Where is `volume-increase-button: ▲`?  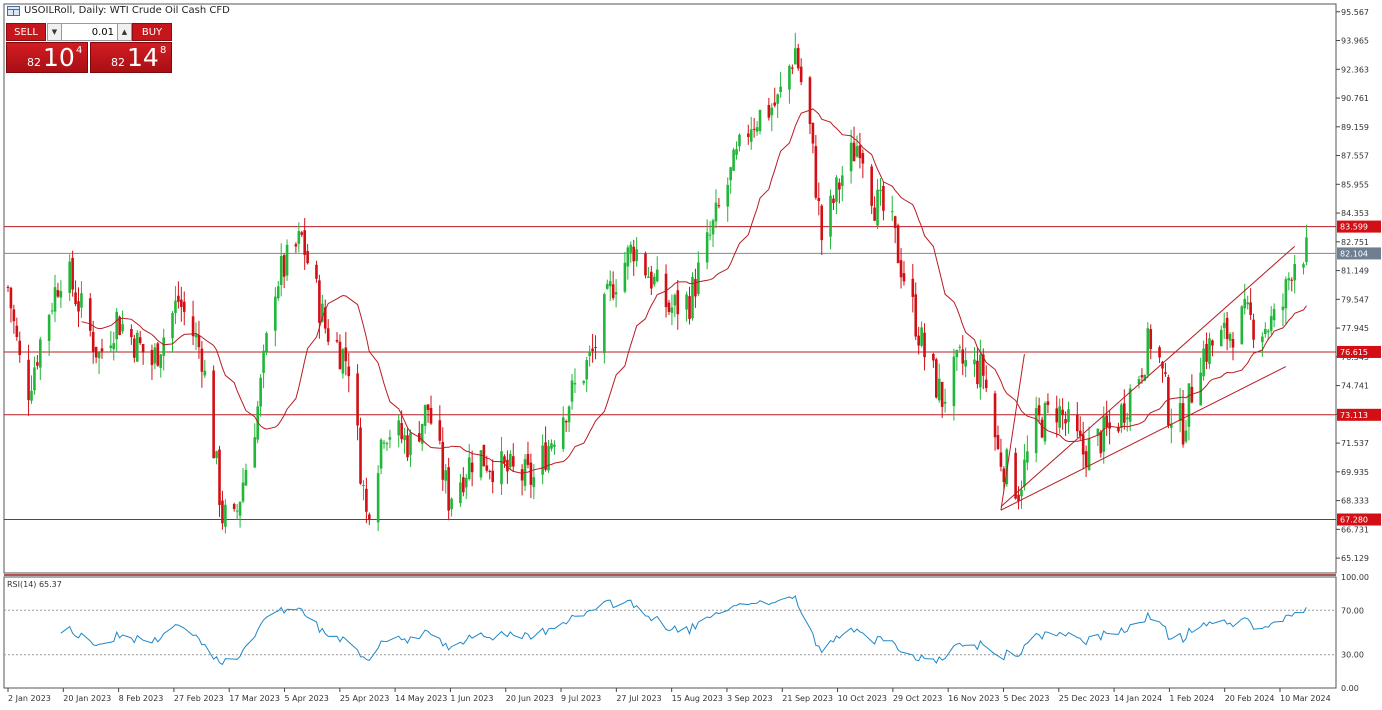 volume-increase-button: ▲ is located at coordinates (124, 32).